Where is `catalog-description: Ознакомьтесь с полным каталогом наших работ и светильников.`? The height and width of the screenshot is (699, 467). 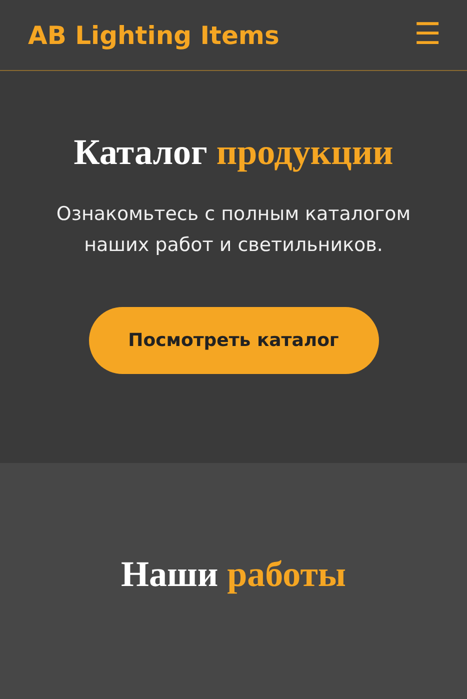
catalog-description: Ознакомьтесь с полным каталогом наших работ и светильников. is located at coordinates (233, 230).